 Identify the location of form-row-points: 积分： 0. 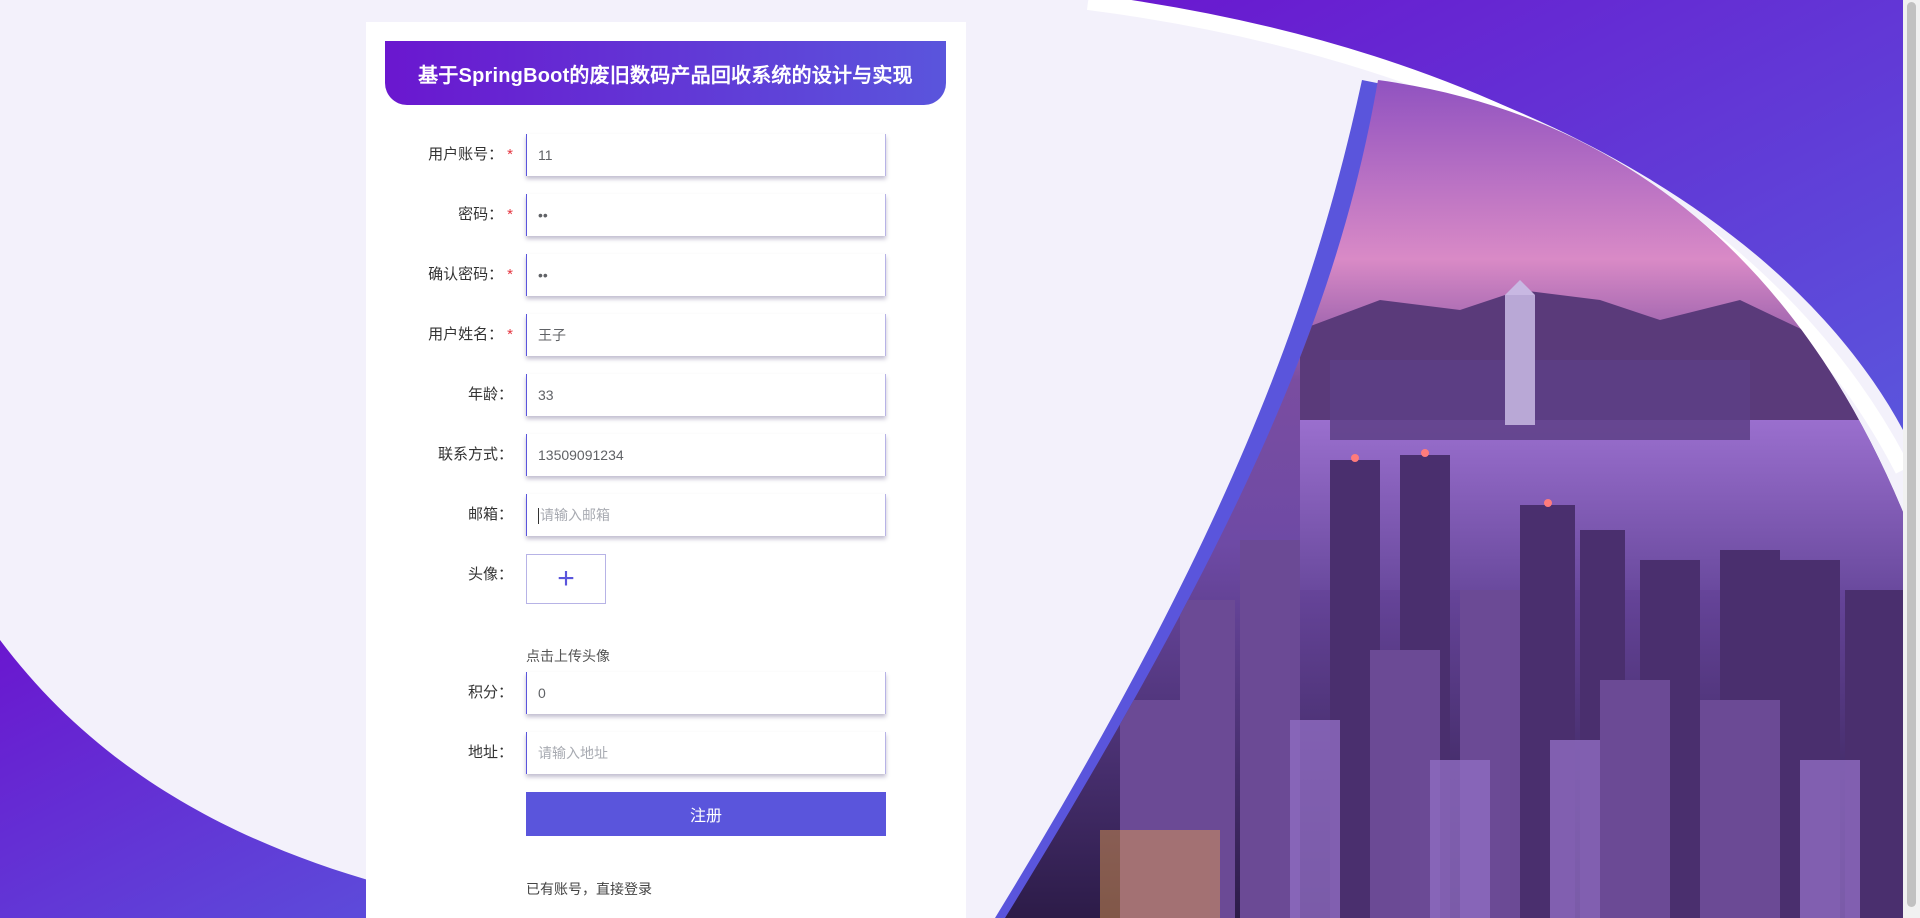
(666, 693).